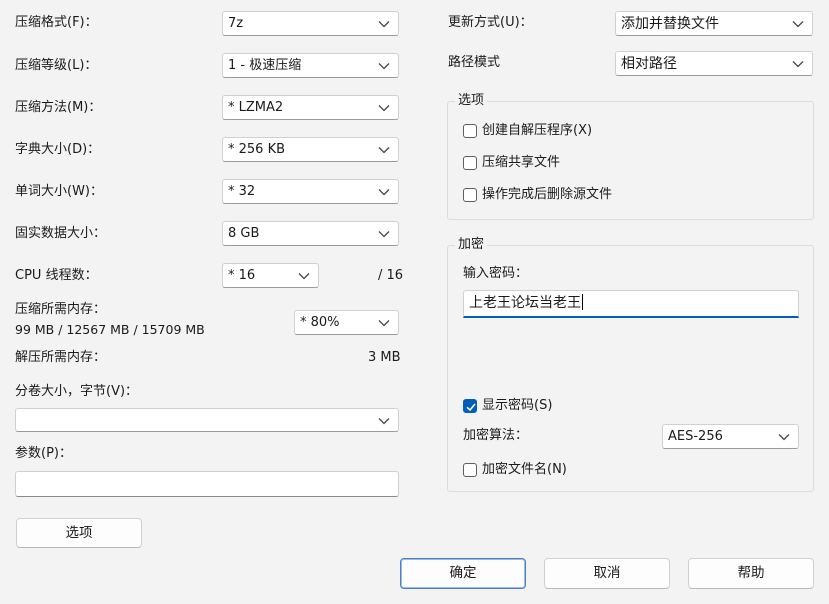 This screenshot has width=829, height=604. What do you see at coordinates (207, 484) in the screenshot?
I see `parameters-input` at bounding box center [207, 484].